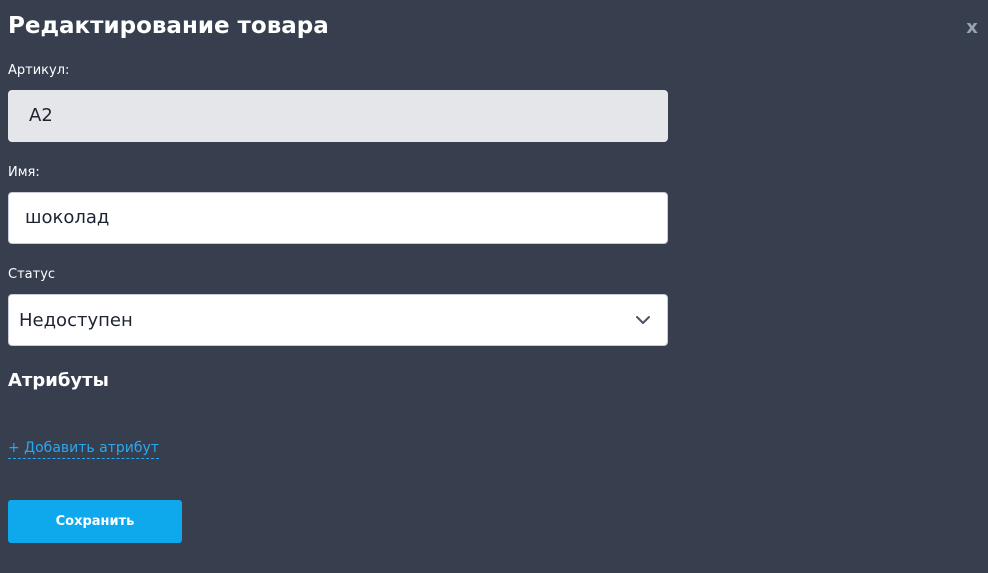  I want to click on sku-field: A2, so click(338, 116).